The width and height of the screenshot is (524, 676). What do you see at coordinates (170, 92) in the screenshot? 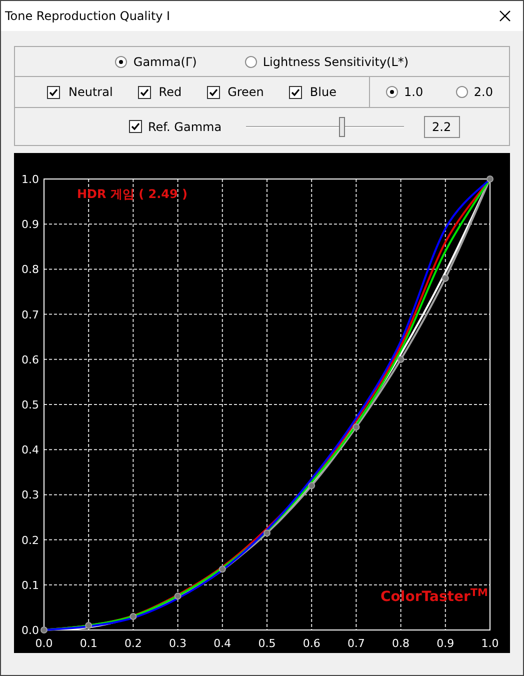
I see `checkbox-label: Red` at bounding box center [170, 92].